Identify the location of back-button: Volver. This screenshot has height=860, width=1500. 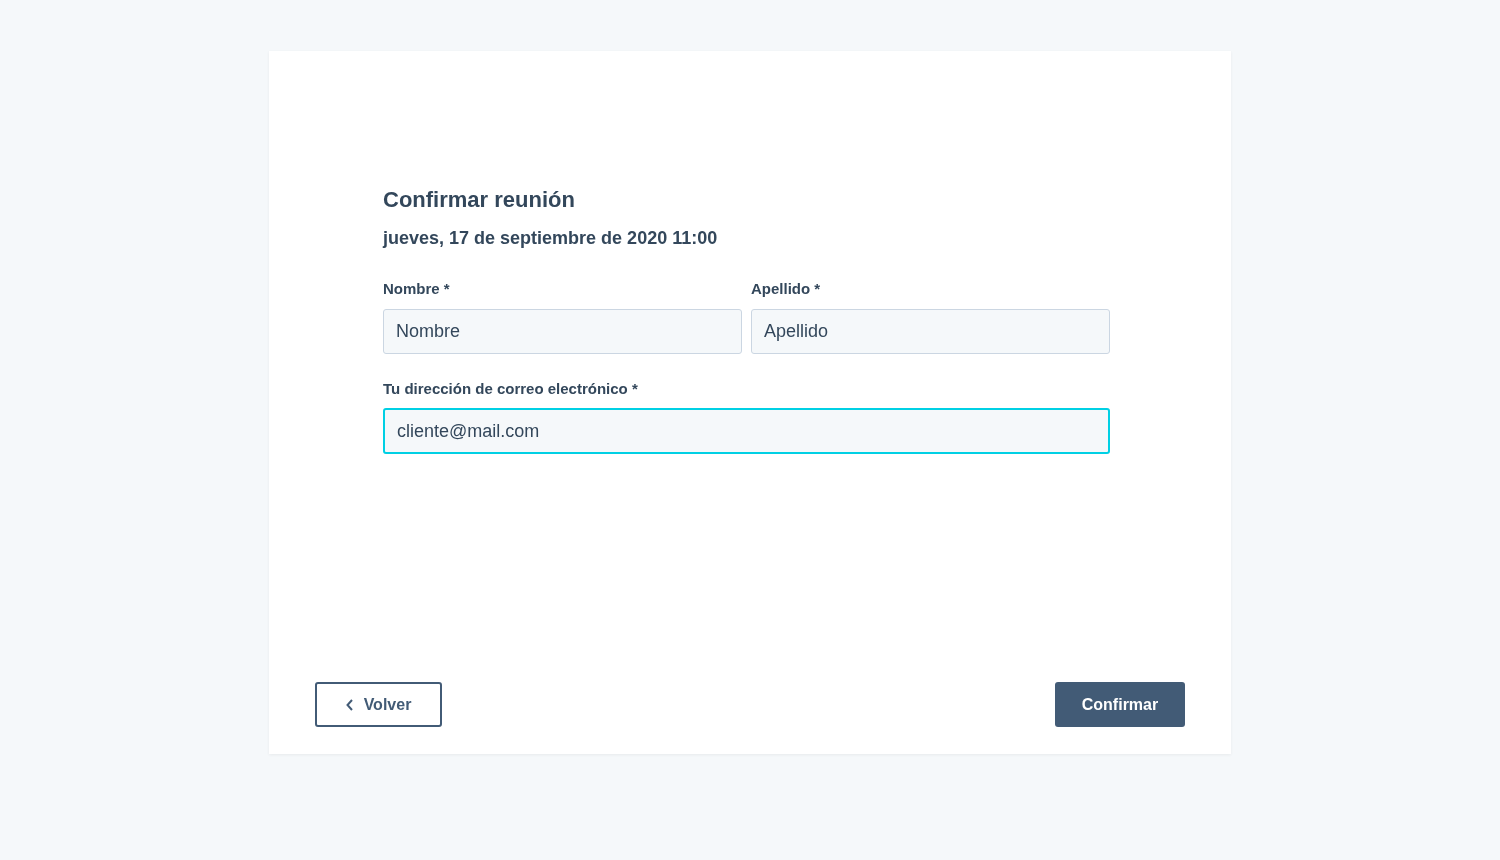
(378, 704).